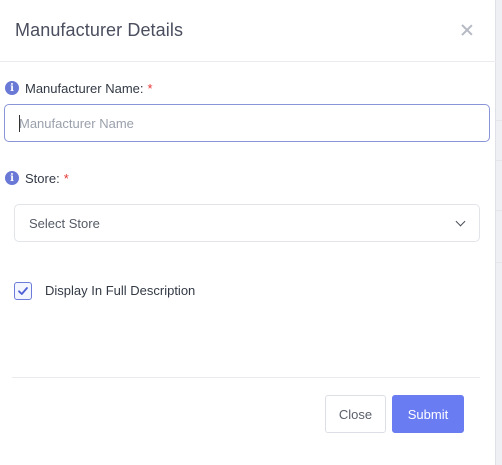 The width and height of the screenshot is (502, 465). Describe the element at coordinates (247, 123) in the screenshot. I see `manufacturer-name-input` at that location.